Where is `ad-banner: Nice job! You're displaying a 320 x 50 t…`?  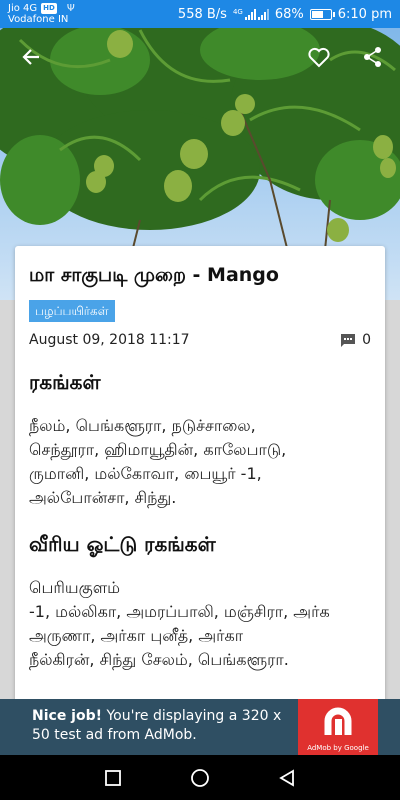
ad-banner: Nice job! You're displaying a 320 x 50 t… is located at coordinates (200, 727).